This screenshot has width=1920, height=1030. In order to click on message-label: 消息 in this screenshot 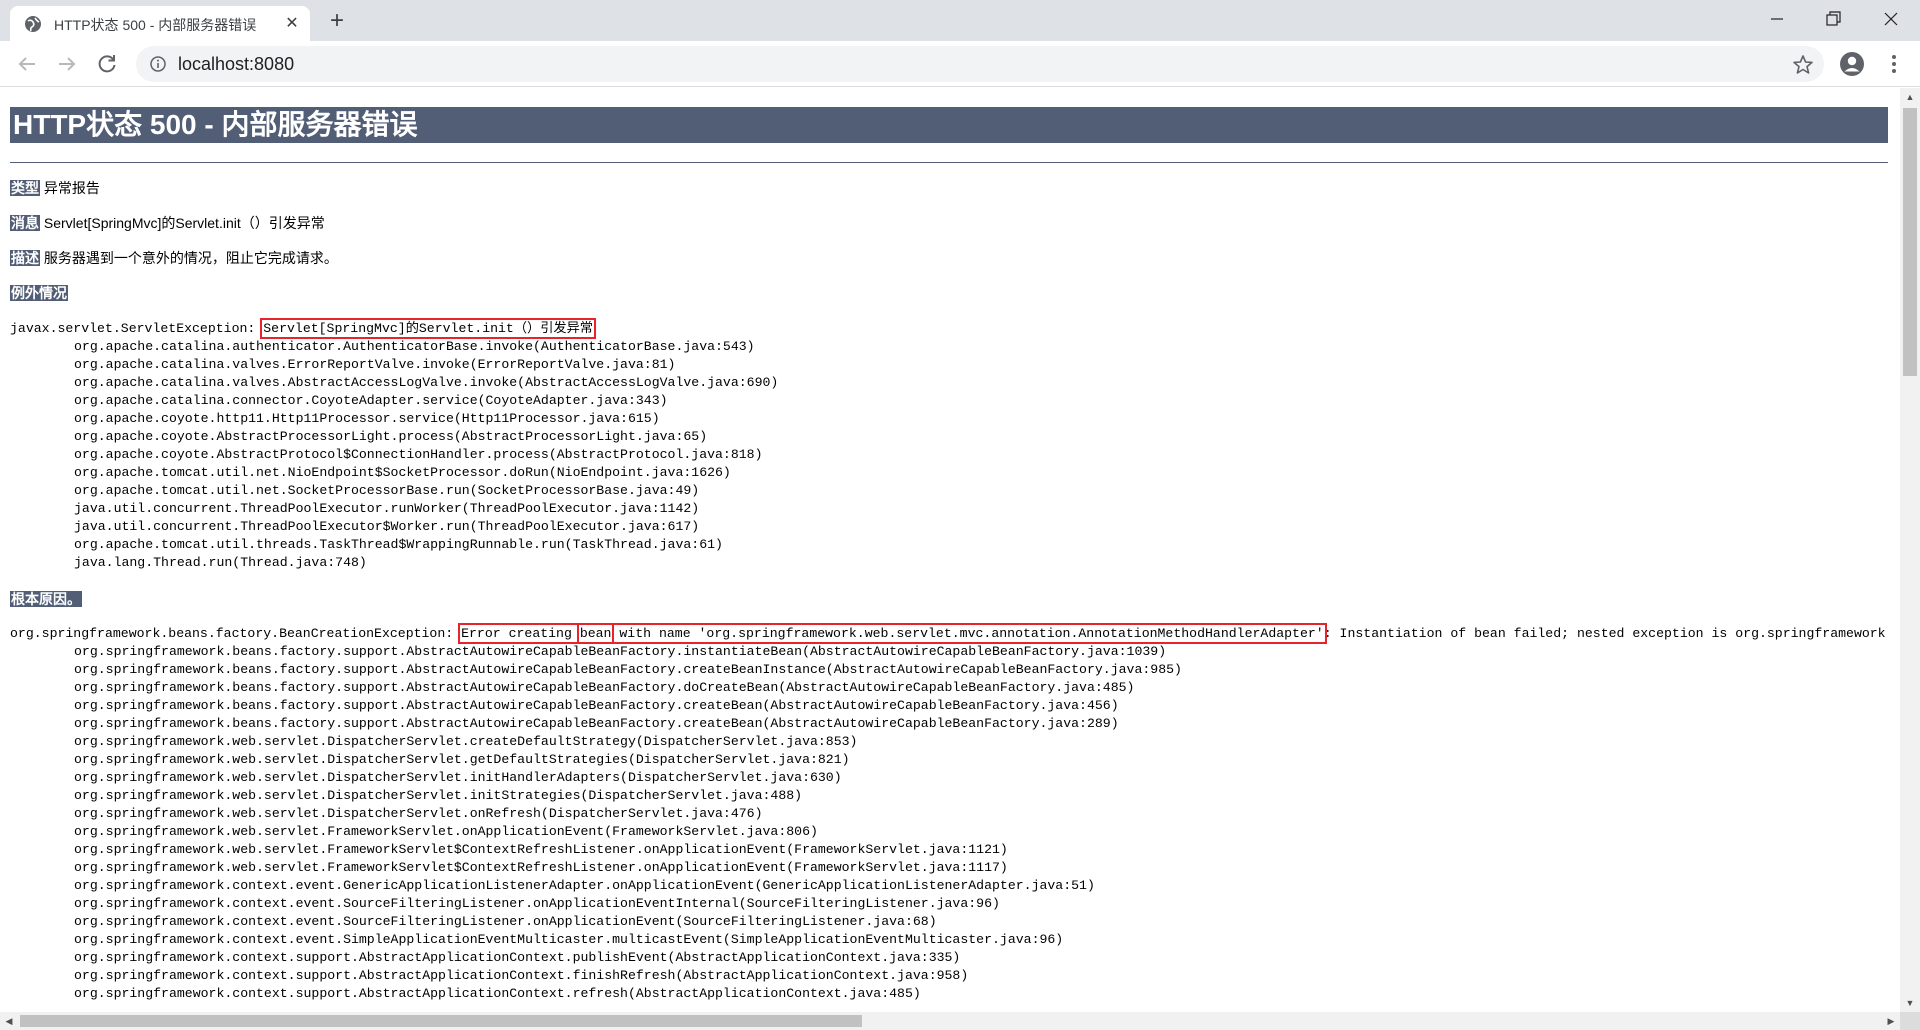, I will do `click(25, 223)`.